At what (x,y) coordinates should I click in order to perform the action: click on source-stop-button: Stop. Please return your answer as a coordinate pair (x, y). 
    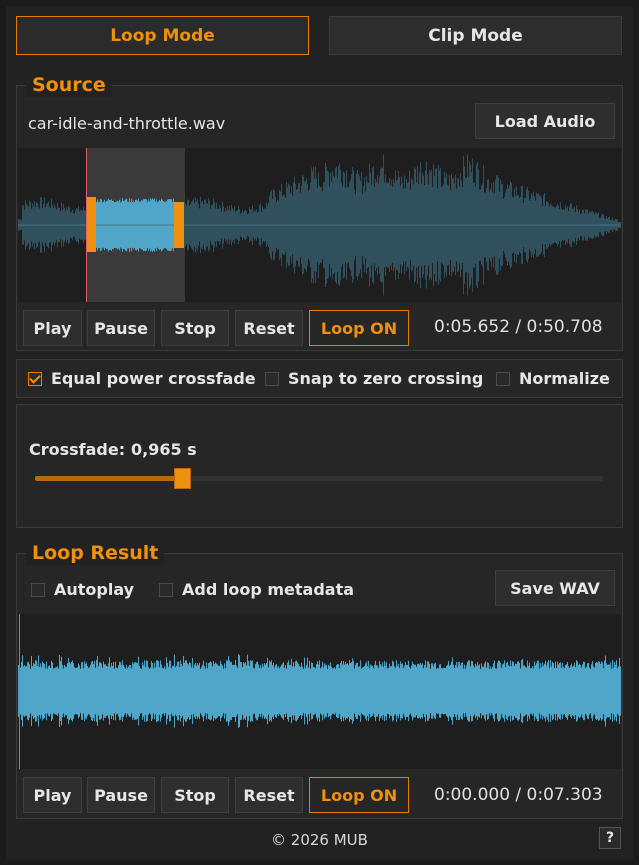
    Looking at the image, I should click on (195, 328).